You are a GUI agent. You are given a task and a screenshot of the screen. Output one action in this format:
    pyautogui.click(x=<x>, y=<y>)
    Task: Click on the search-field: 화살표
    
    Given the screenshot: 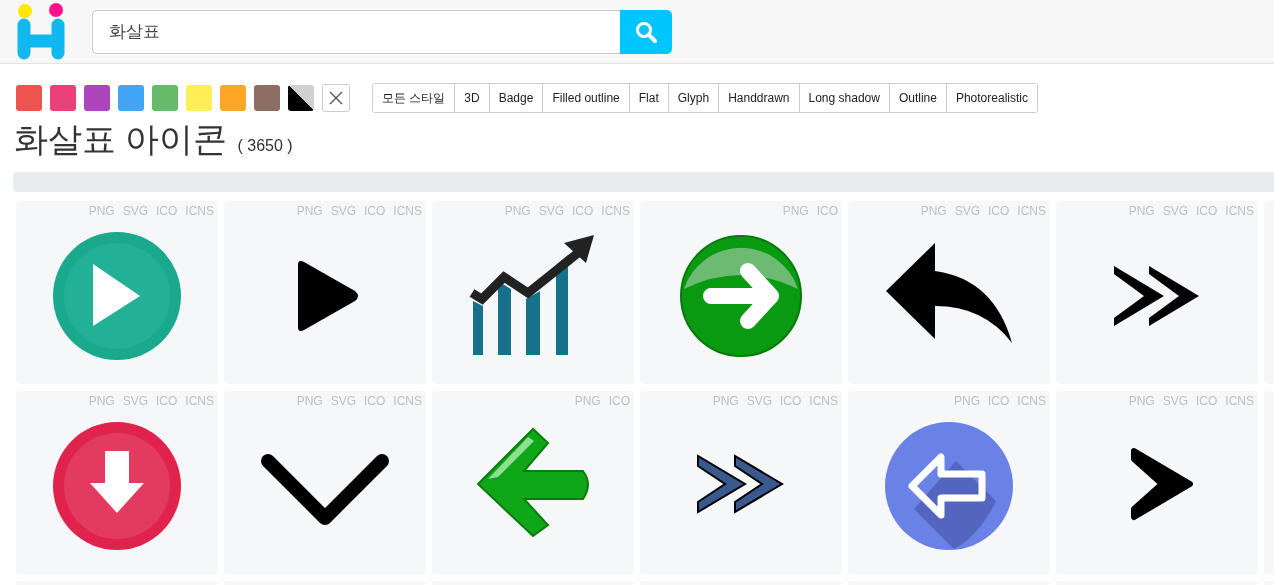 What is the action you would take?
    pyautogui.click(x=356, y=31)
    